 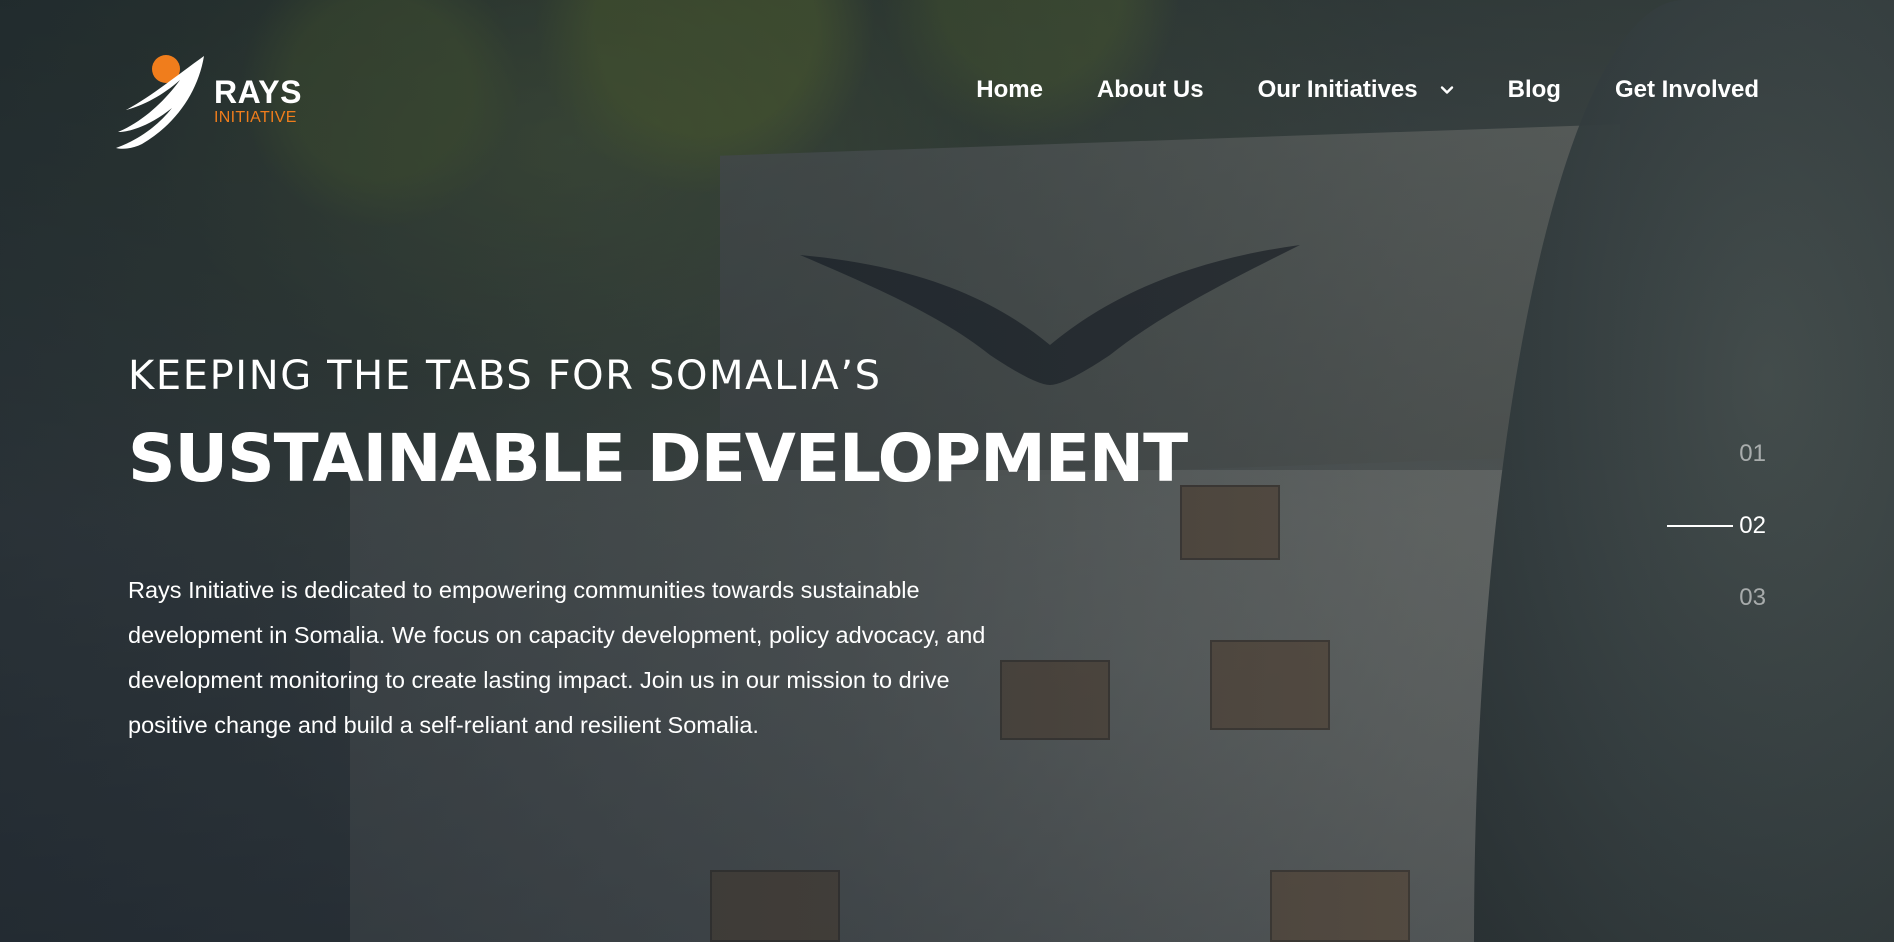 I want to click on hero-headline: SUSTAINABLE DEVELOPMENT, so click(x=658, y=458).